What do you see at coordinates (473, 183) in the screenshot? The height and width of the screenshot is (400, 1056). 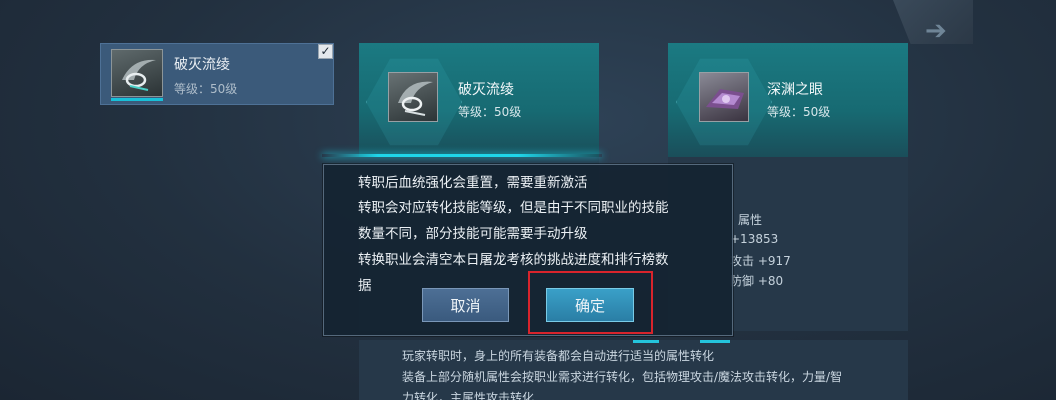 I see `dialog-line: 转职后血统强化会重置，需要重新激活` at bounding box center [473, 183].